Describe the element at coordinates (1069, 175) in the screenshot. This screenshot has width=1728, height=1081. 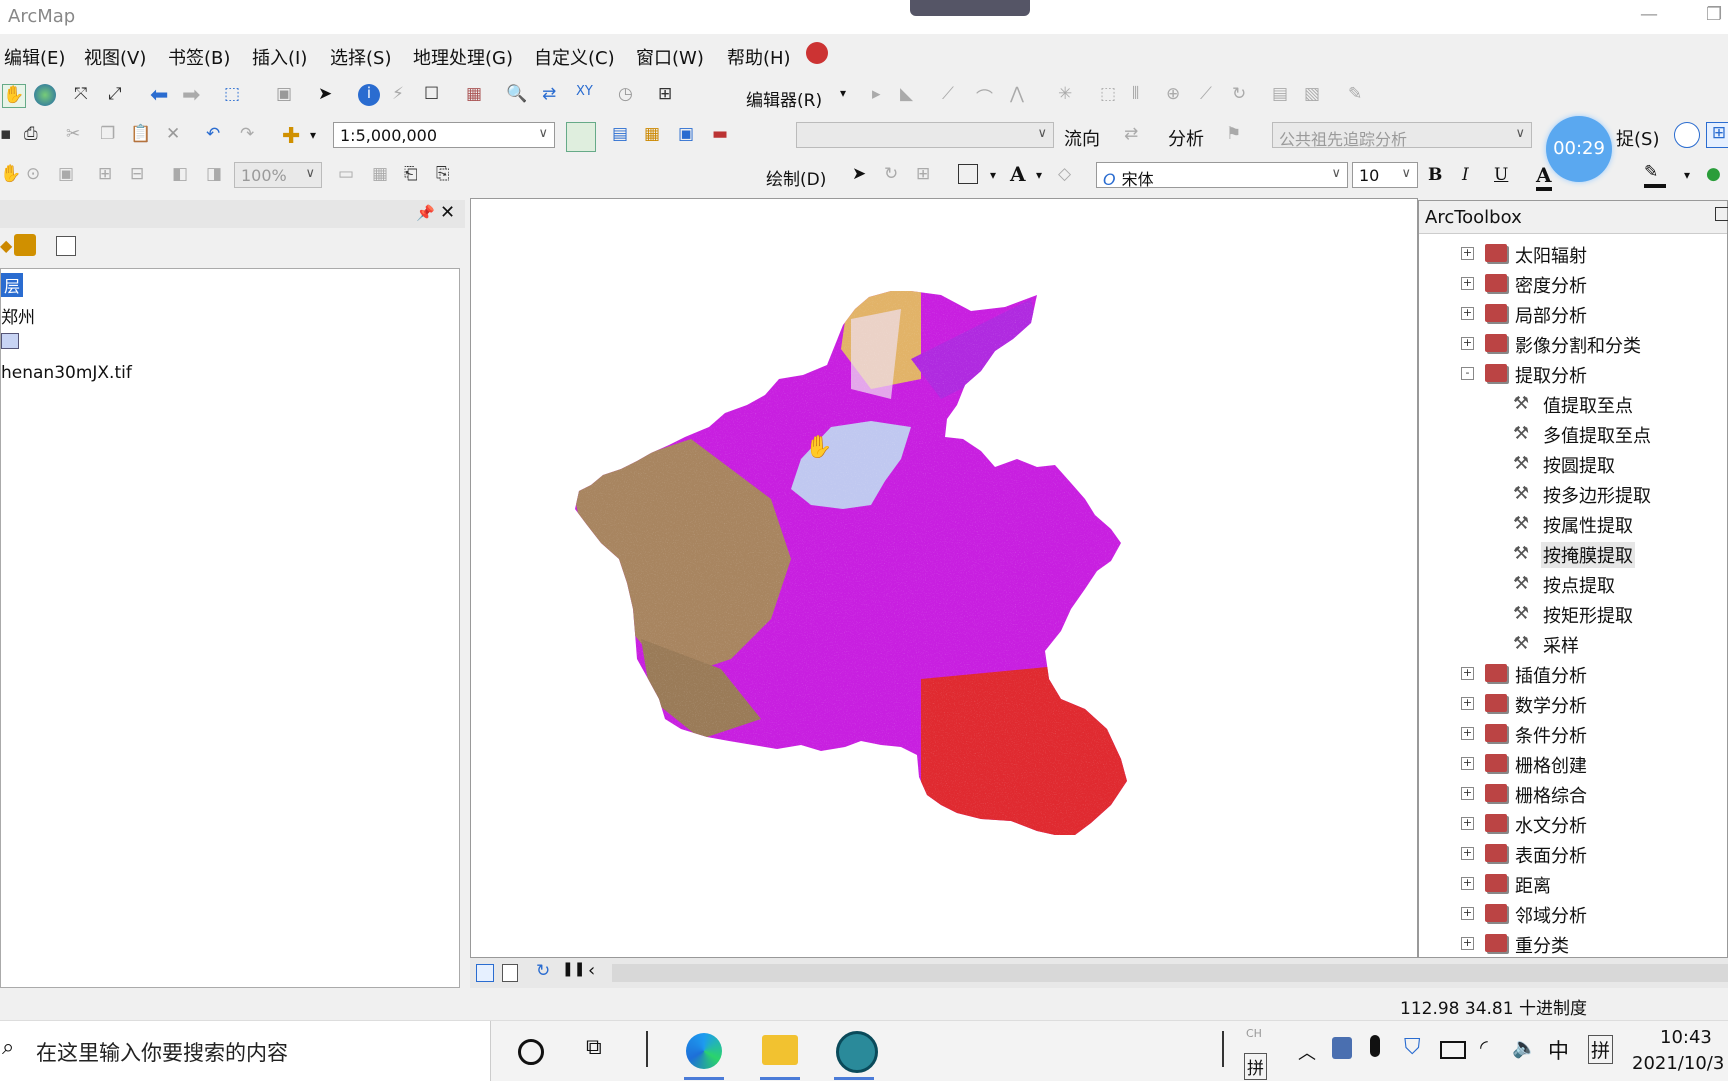
I see `edit-vertices-draw-icon: ◇` at that location.